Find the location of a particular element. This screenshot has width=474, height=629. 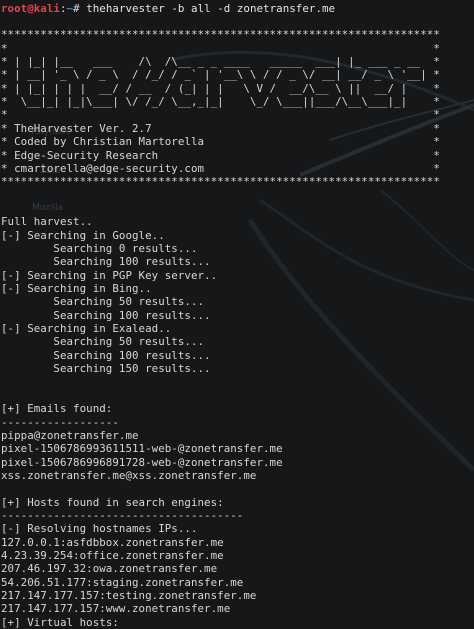

output-line: pippa@zonetransfer.me is located at coordinates (70, 435).